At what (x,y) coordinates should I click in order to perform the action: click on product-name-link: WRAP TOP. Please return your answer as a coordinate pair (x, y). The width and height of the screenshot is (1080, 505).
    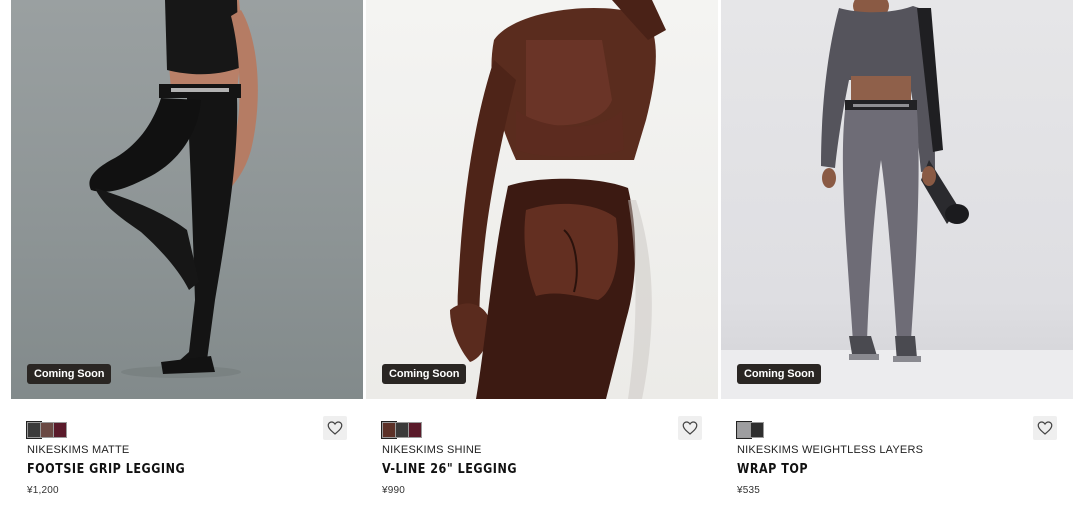
    Looking at the image, I should click on (772, 469).